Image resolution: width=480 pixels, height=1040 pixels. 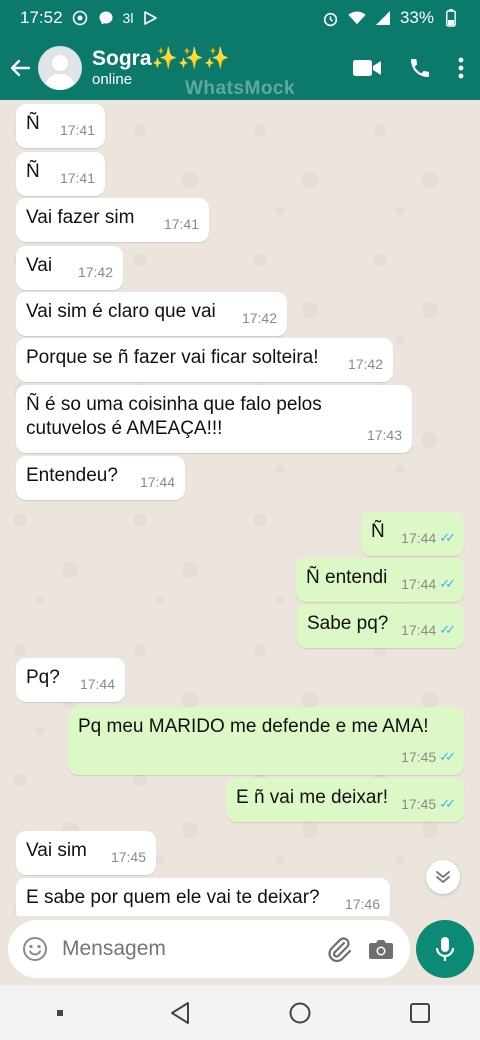 I want to click on message-bubble: Pq? 17:44, so click(x=70, y=680).